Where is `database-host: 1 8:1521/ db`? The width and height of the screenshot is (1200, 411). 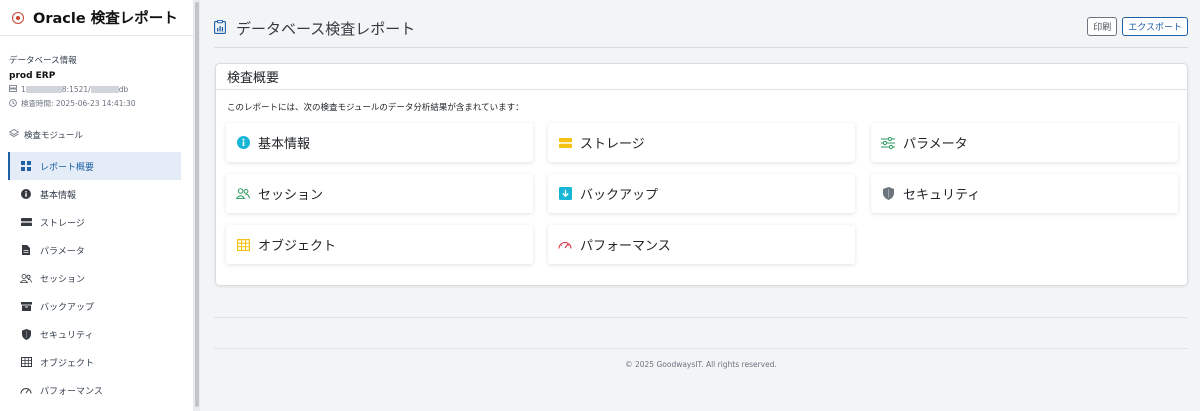 database-host: 1 8:1521/ db is located at coordinates (101, 89).